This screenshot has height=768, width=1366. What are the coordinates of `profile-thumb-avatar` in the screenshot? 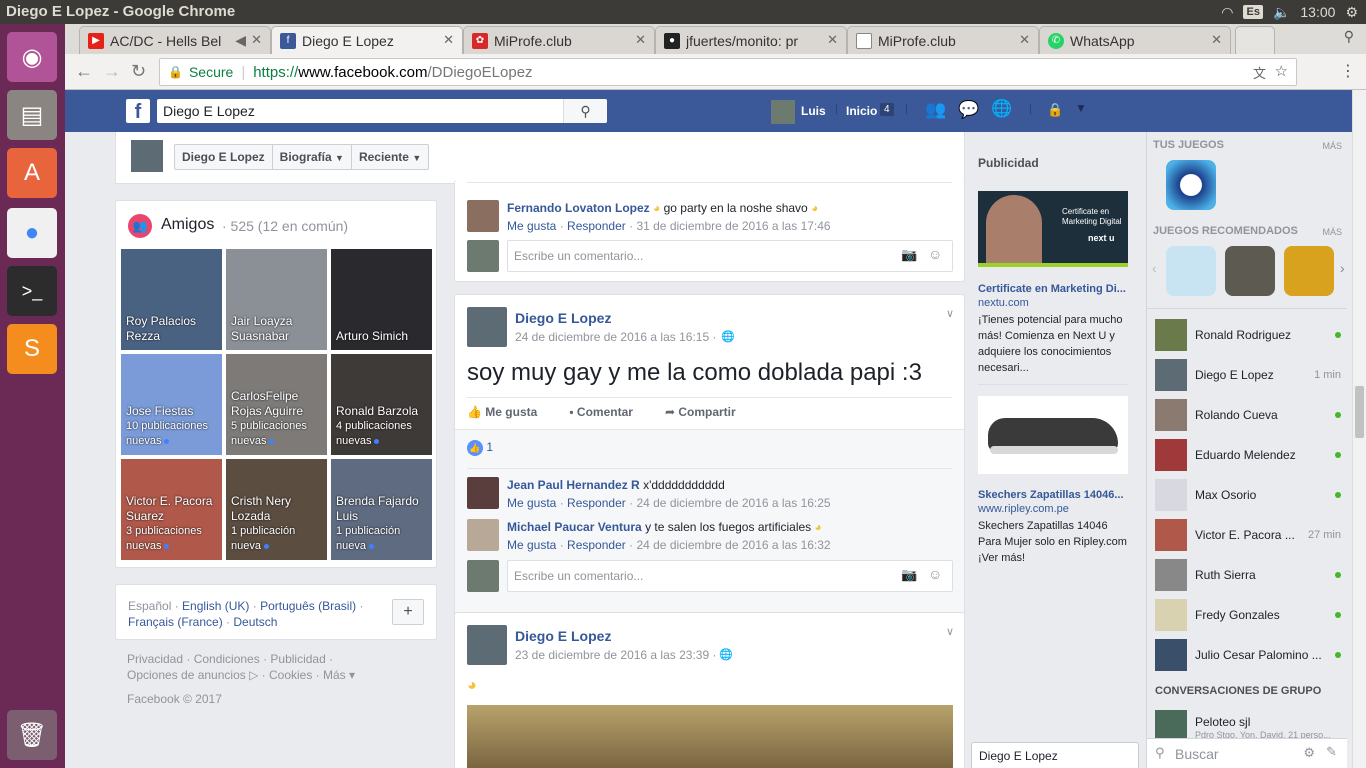 It's located at (147, 156).